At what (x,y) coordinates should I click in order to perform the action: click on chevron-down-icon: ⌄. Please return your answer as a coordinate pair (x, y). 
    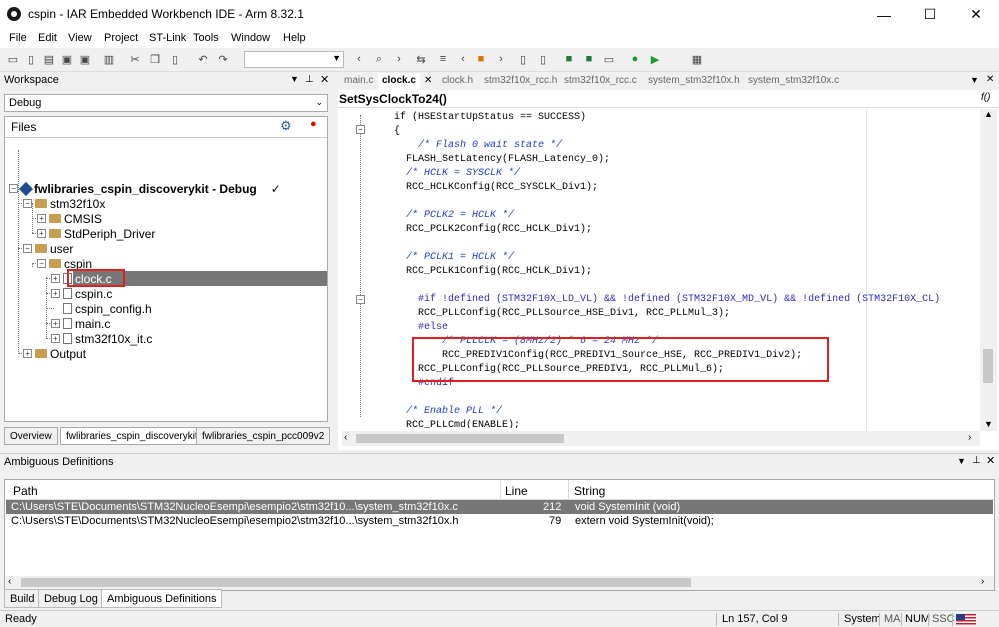
    Looking at the image, I should click on (319, 102).